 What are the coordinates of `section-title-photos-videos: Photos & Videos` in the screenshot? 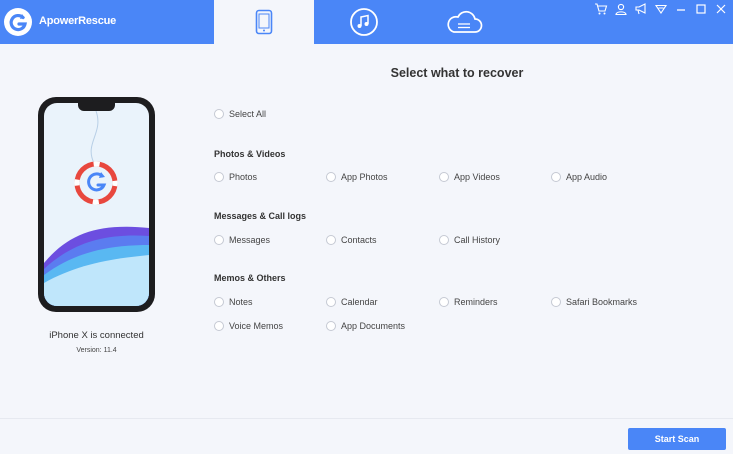 It's located at (250, 154).